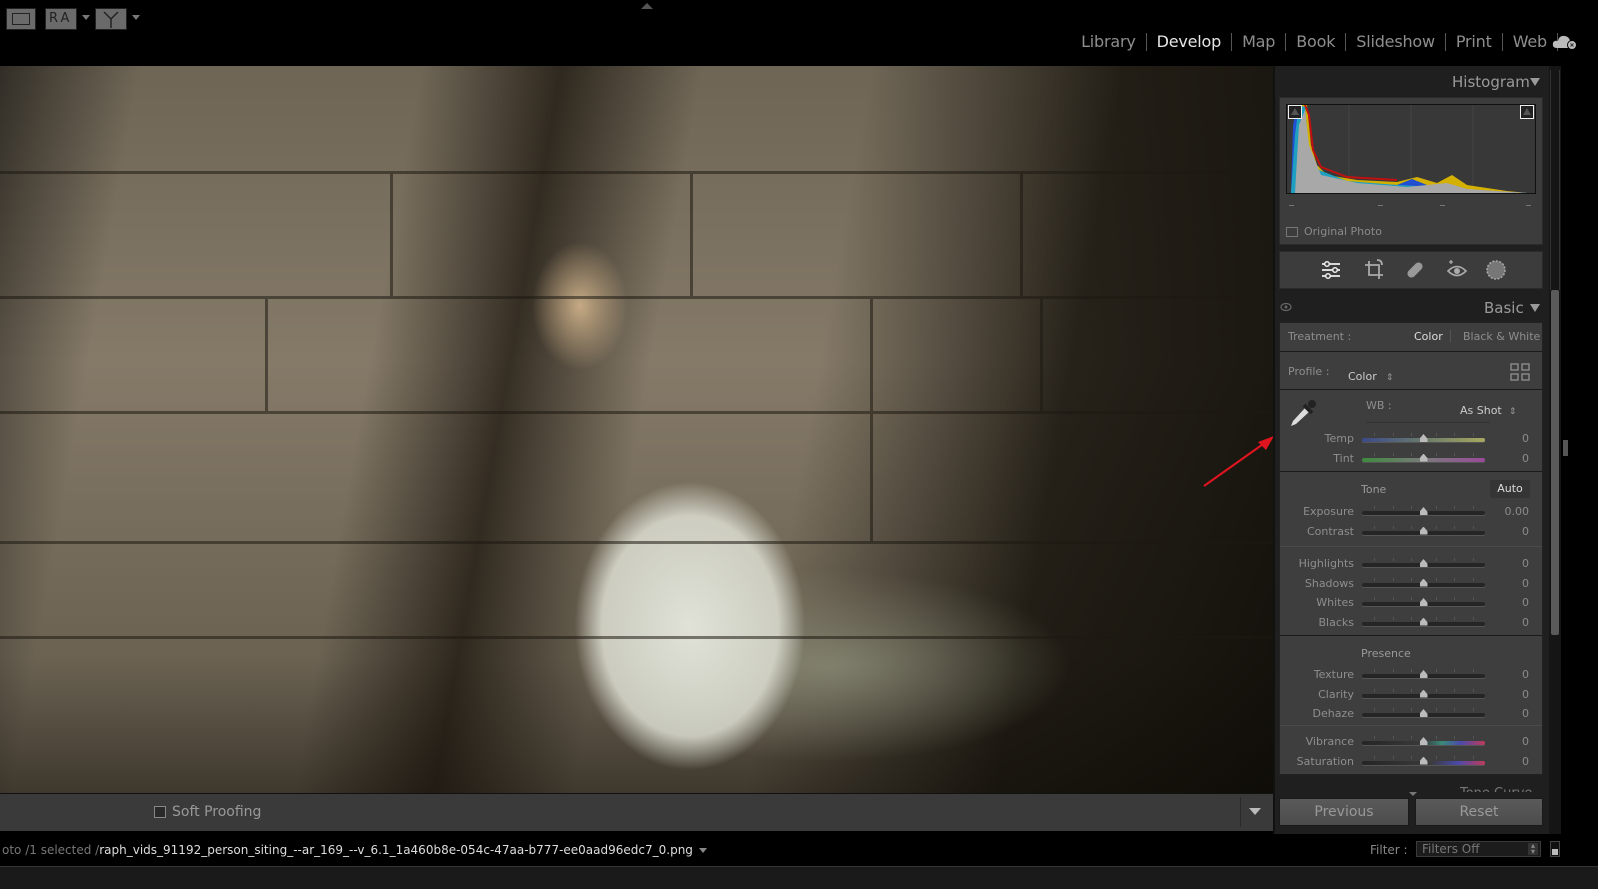 The image size is (1598, 889). Describe the element at coordinates (1457, 270) in the screenshot. I see `red-eye-icon` at that location.